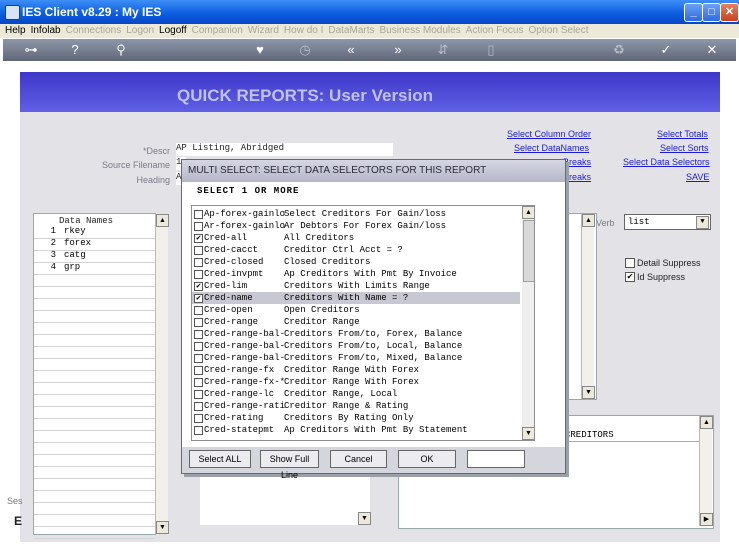 Image resolution: width=739 pixels, height=555 pixels. Describe the element at coordinates (327, 262) in the screenshot. I see `item-description: Closed Creditors` at that location.